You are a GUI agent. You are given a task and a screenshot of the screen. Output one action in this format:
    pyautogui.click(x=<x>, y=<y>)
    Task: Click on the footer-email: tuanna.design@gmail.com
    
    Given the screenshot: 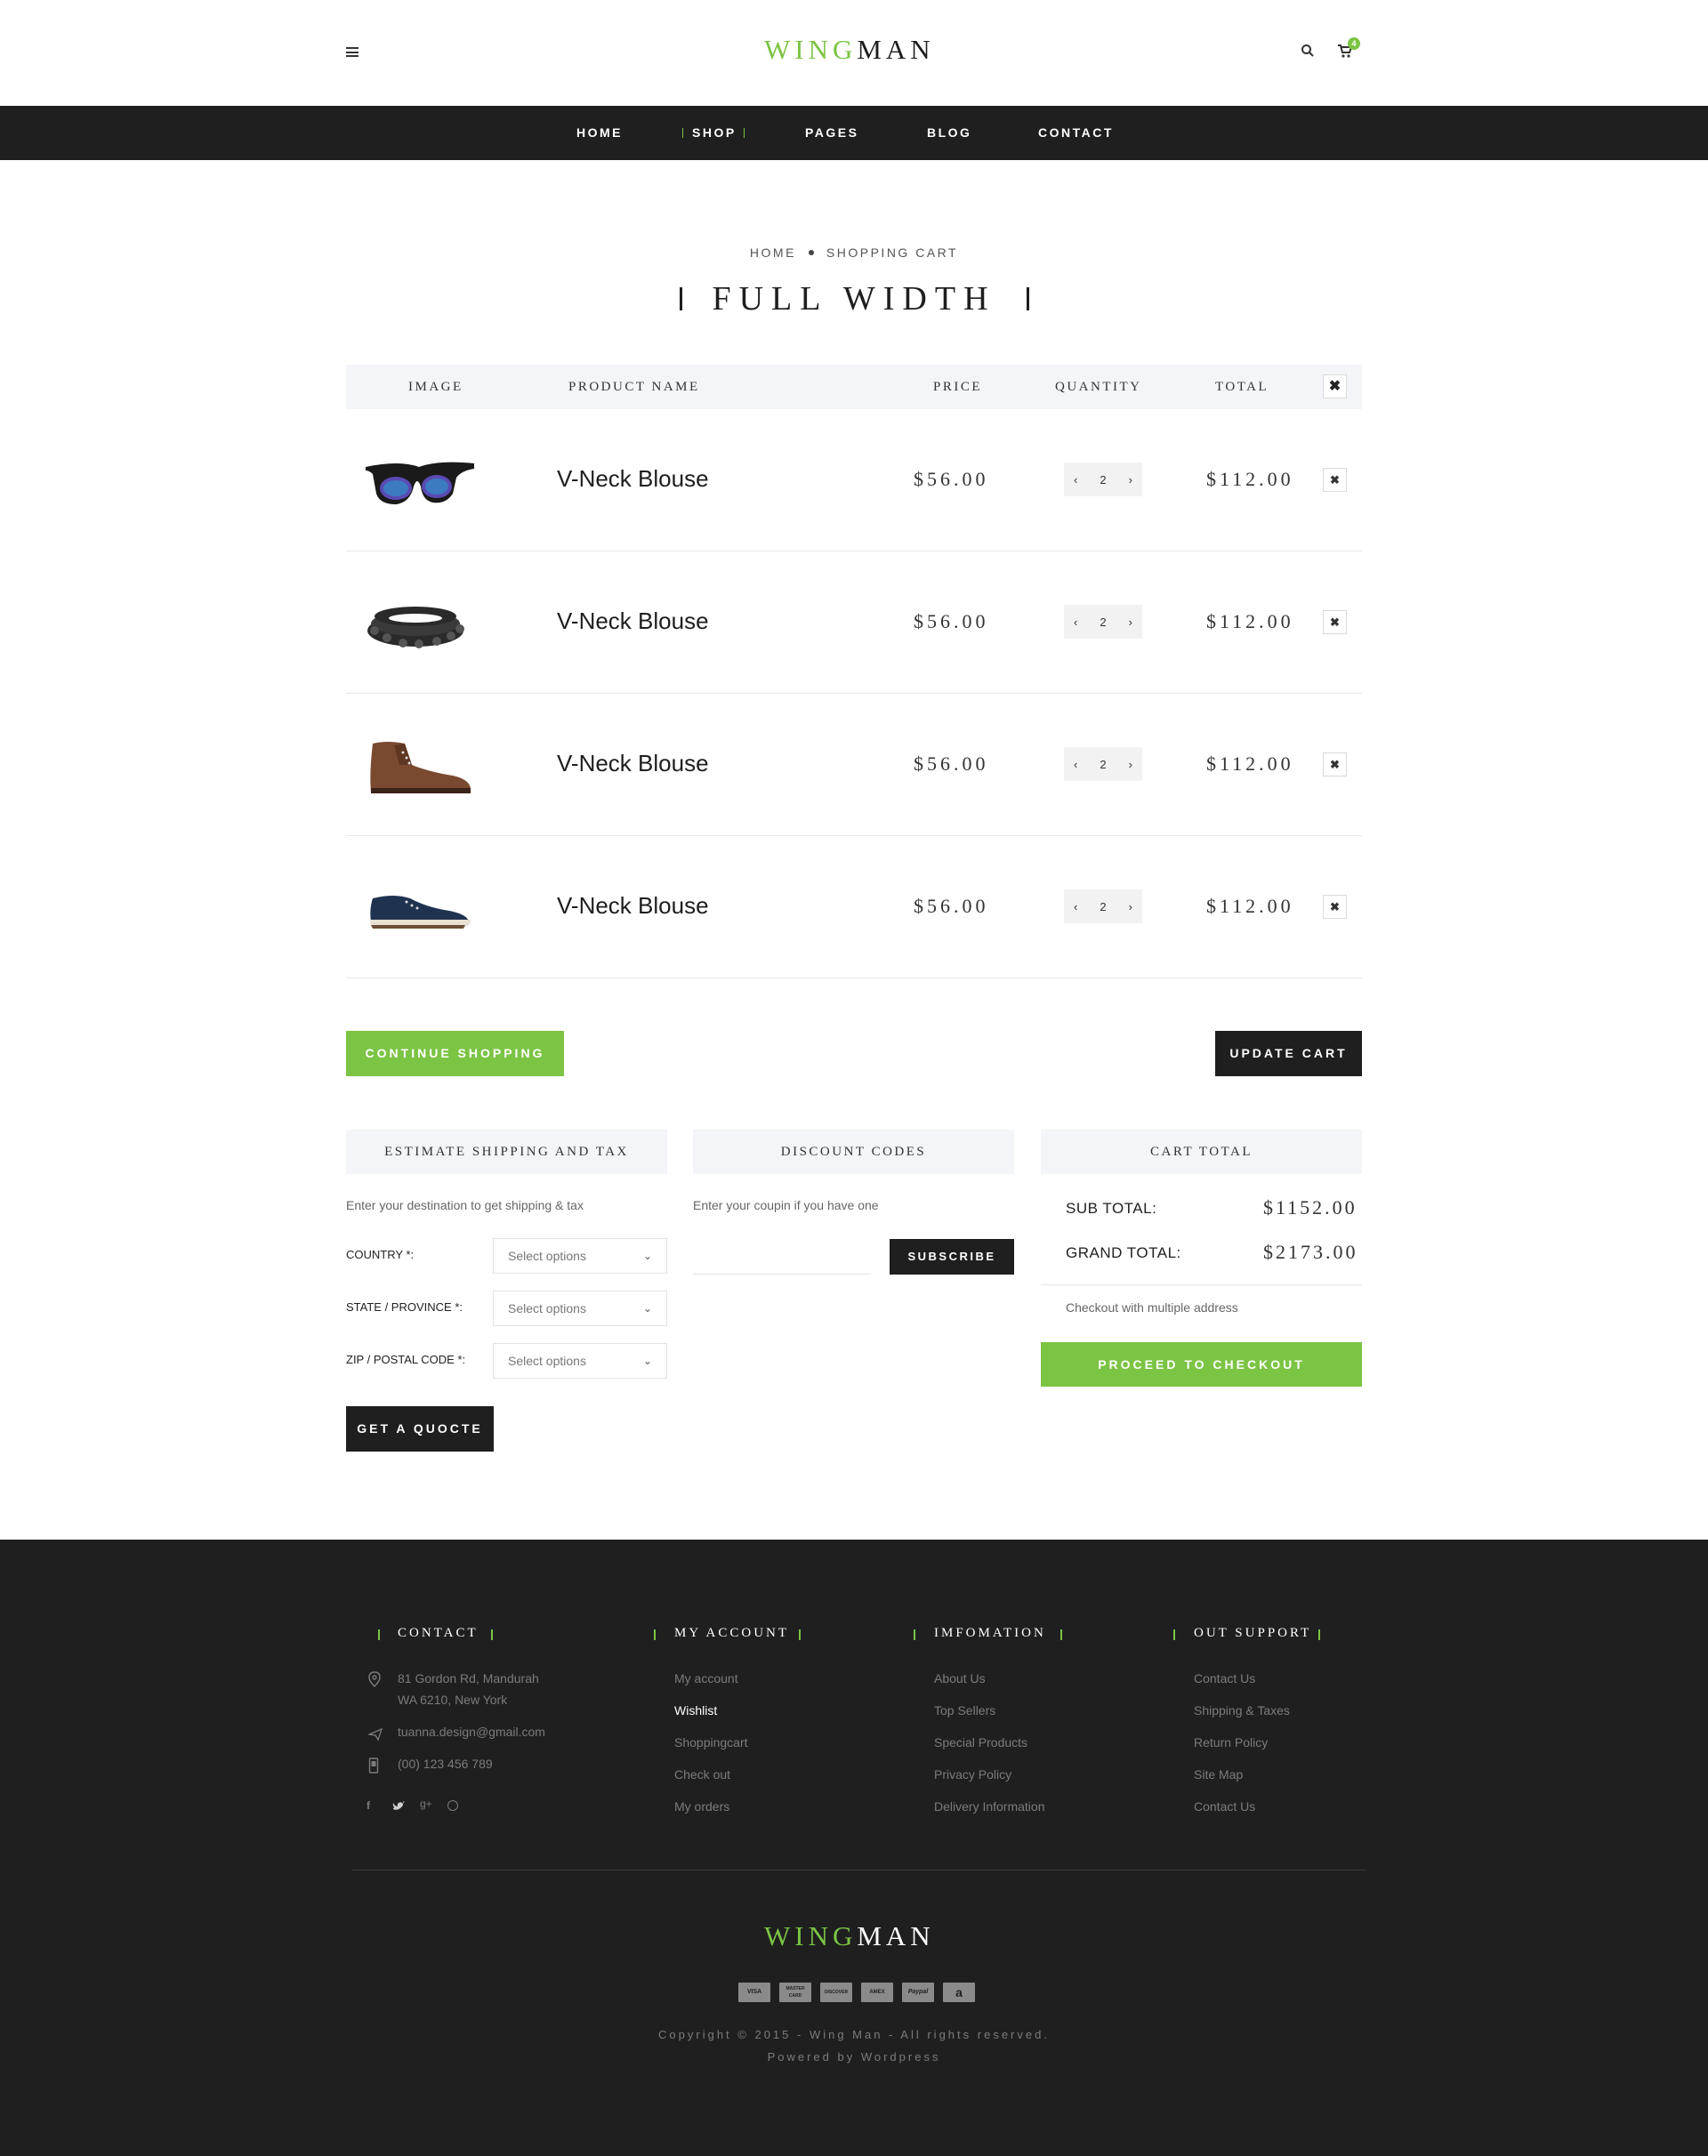 What is the action you would take?
    pyautogui.click(x=471, y=1732)
    